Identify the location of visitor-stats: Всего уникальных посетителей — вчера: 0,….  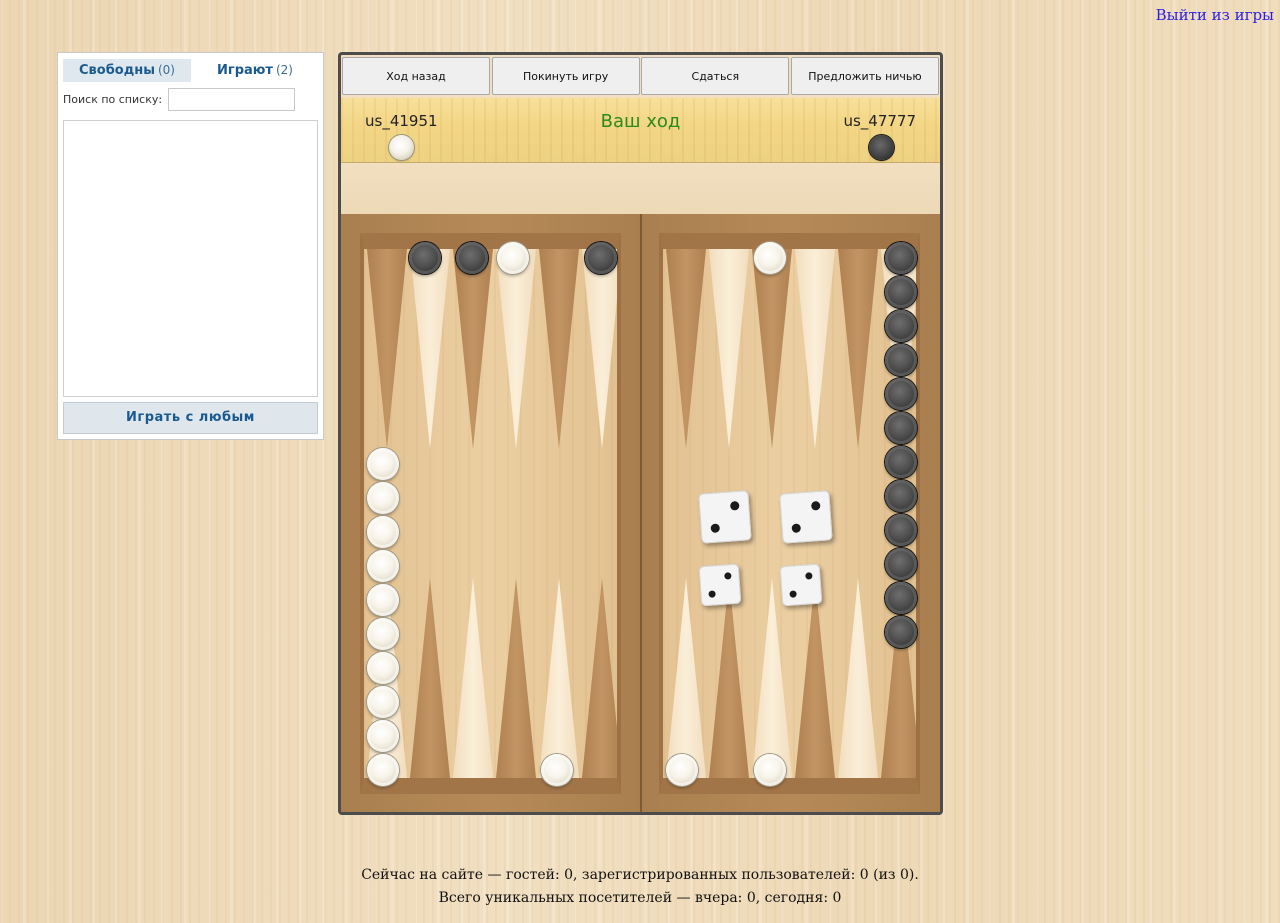
(640, 898).